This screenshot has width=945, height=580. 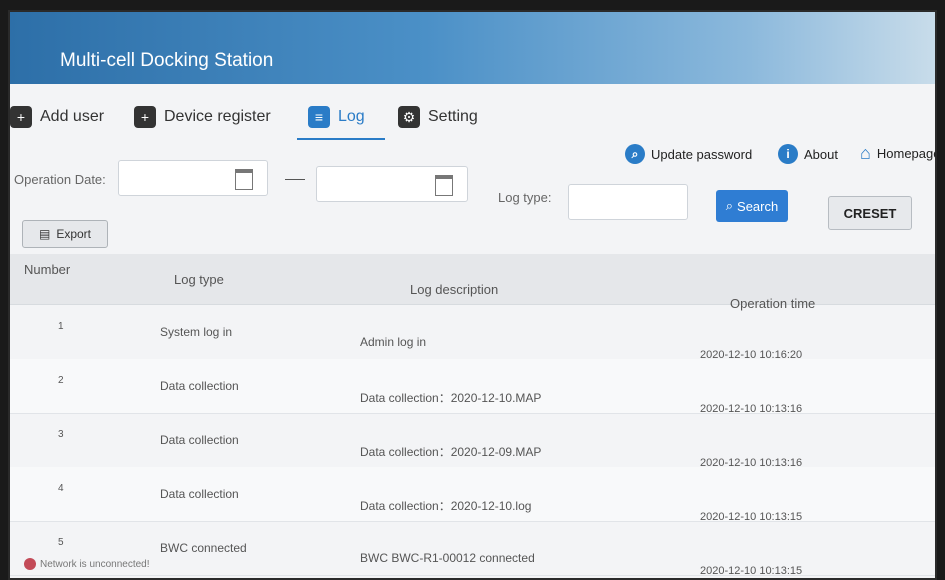 What do you see at coordinates (758, 206) in the screenshot?
I see `search-button-label: Search` at bounding box center [758, 206].